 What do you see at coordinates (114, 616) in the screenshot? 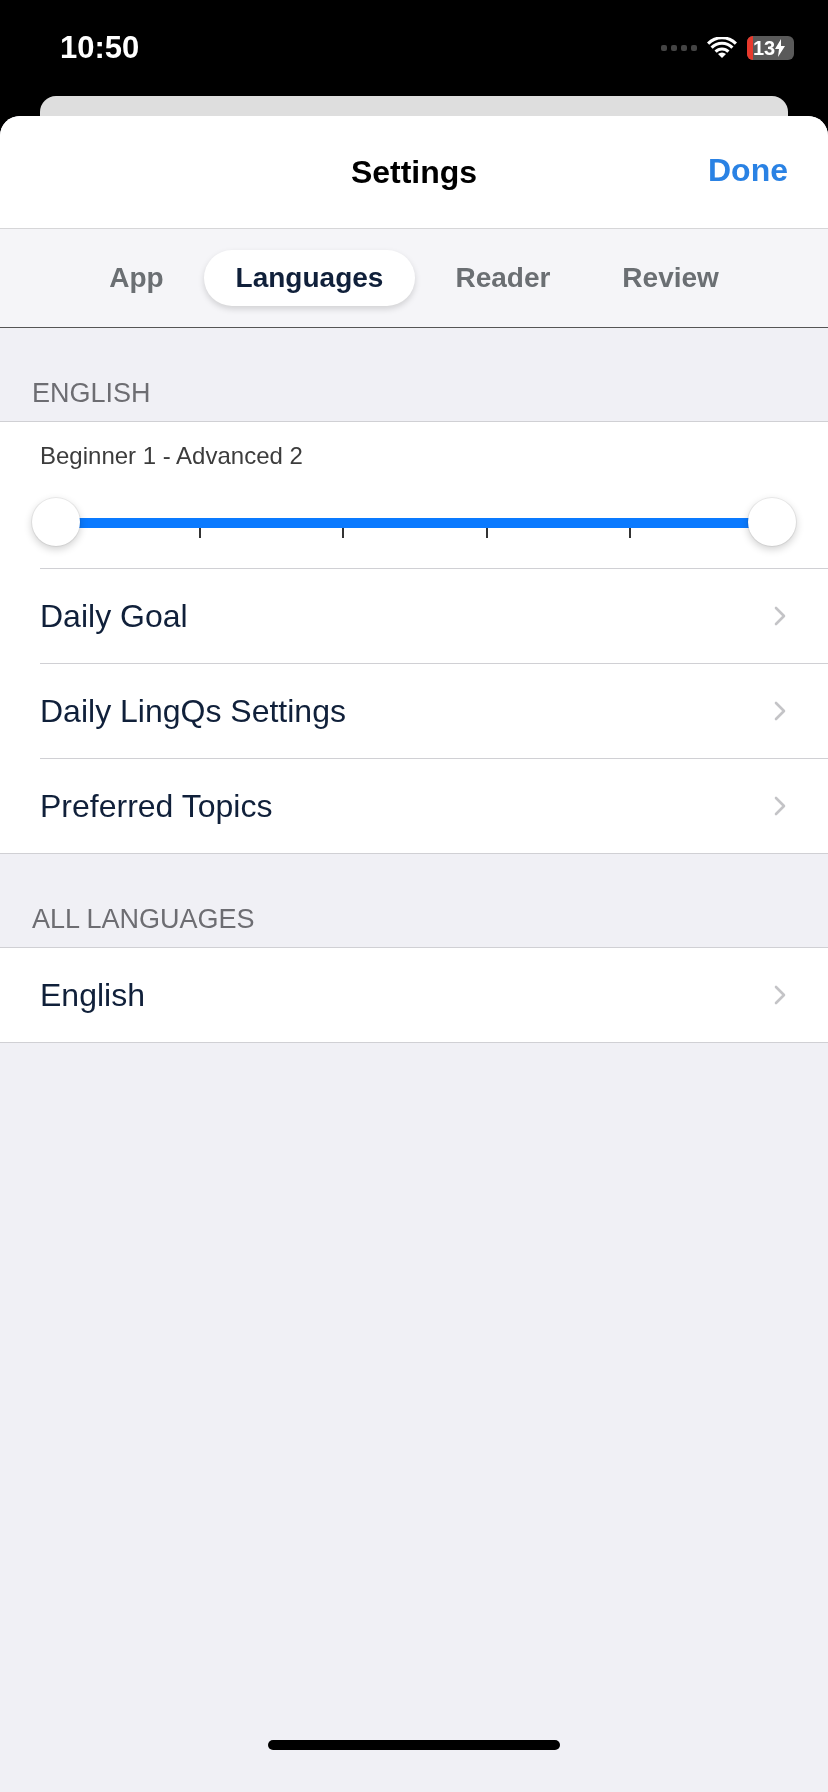
I see `row-label: Daily Goal` at bounding box center [114, 616].